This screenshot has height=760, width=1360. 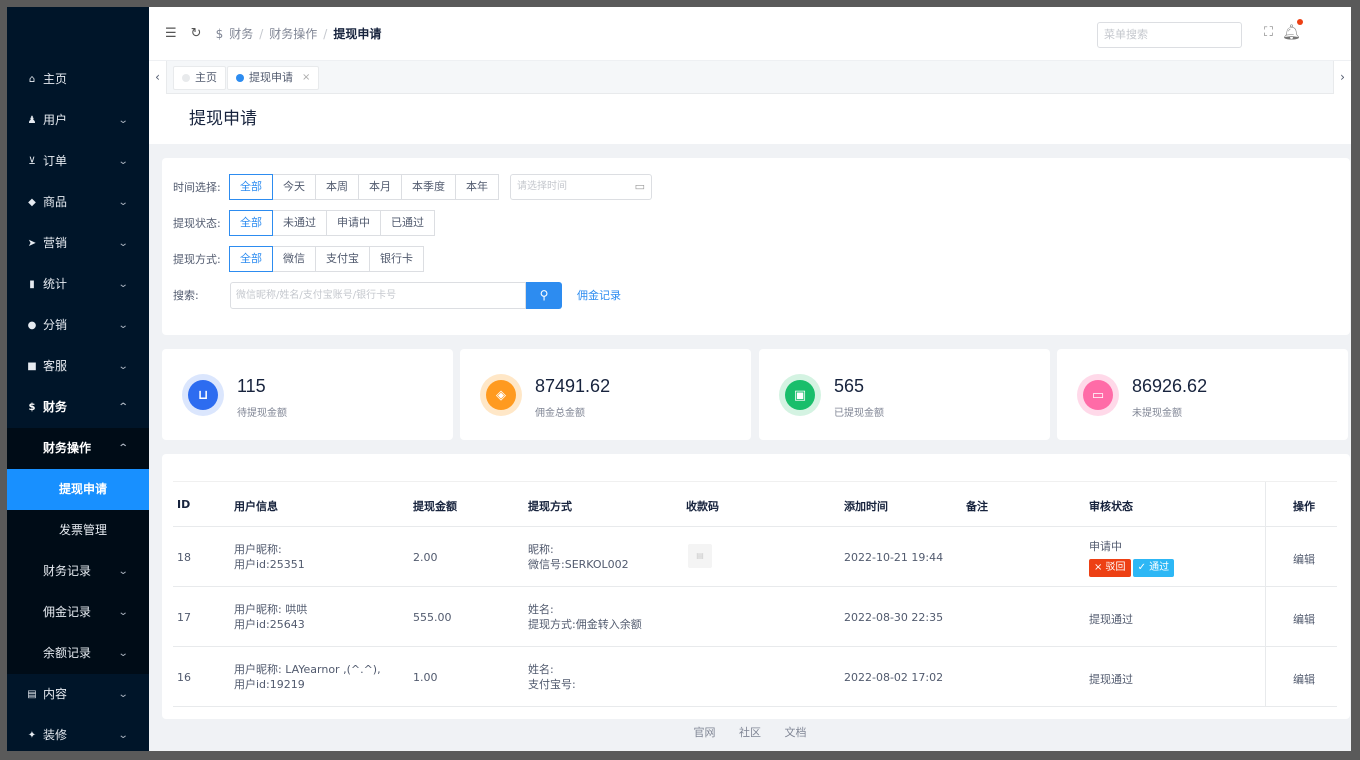 What do you see at coordinates (269, 564) in the screenshot?
I see `user-id: 用户id:25351` at bounding box center [269, 564].